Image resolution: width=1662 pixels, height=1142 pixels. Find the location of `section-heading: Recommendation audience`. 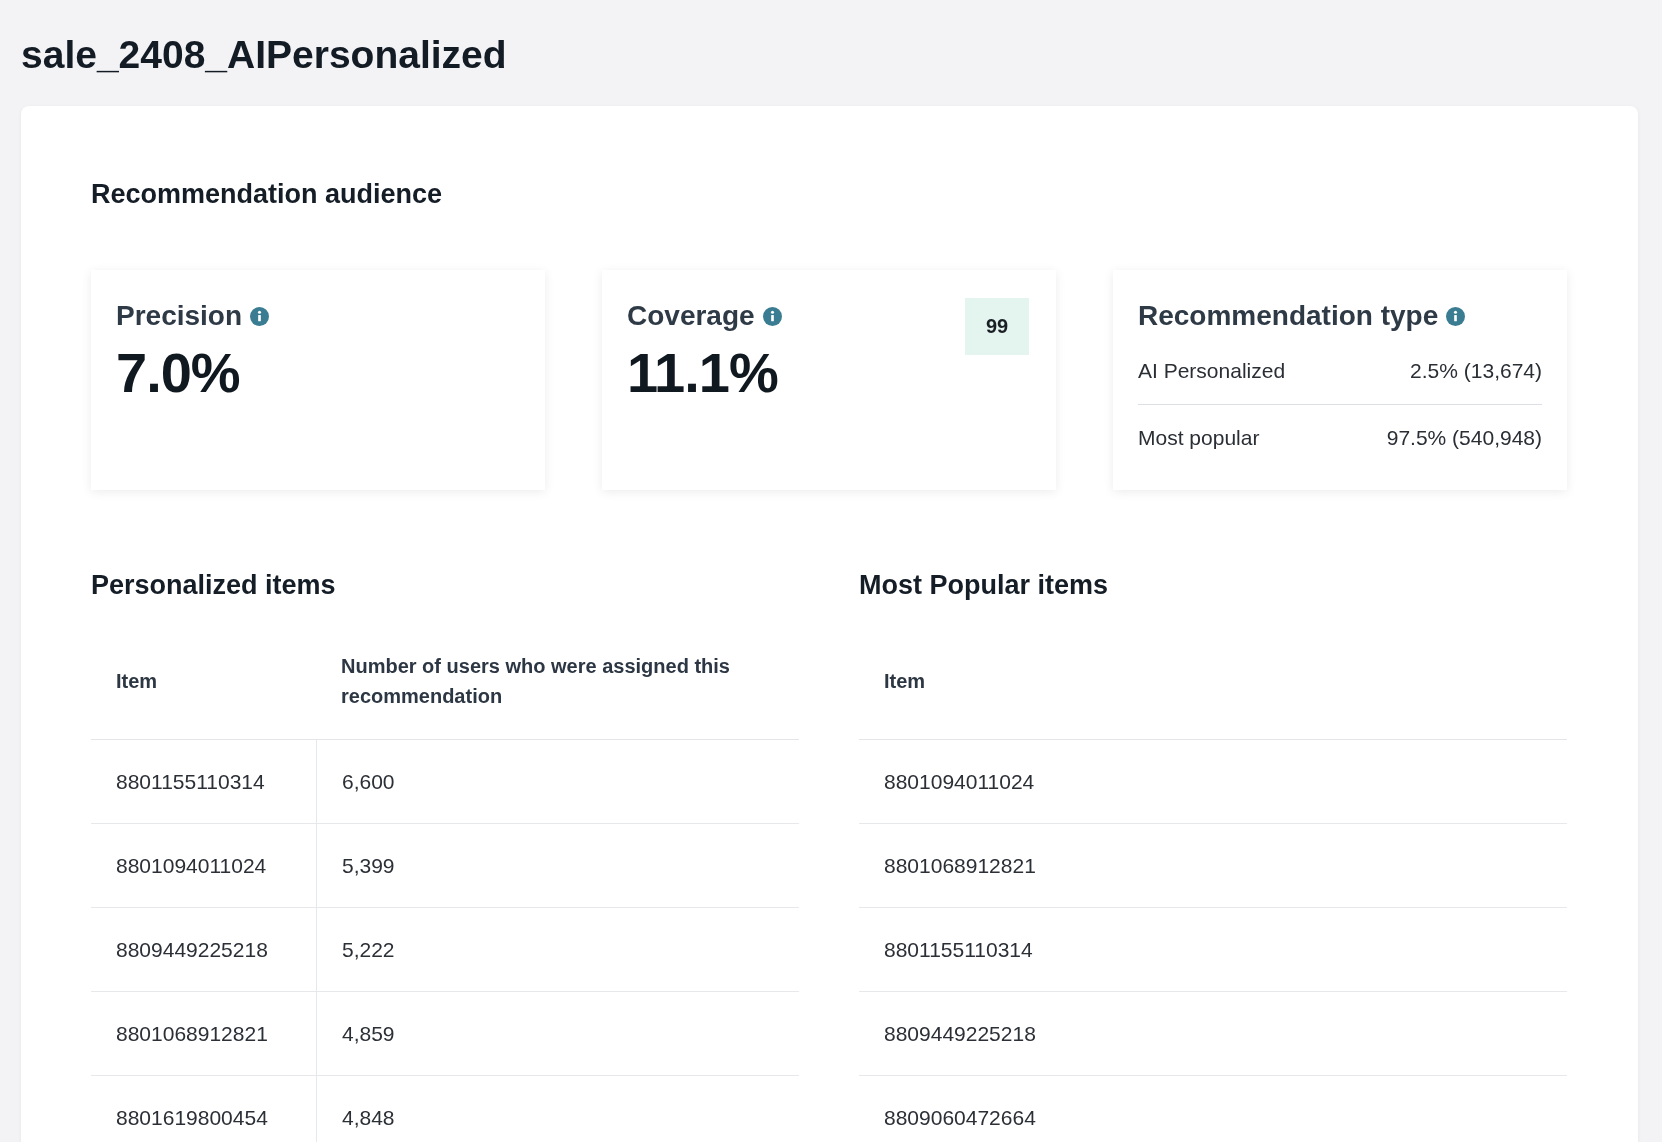

section-heading: Recommendation audience is located at coordinates (267, 194).